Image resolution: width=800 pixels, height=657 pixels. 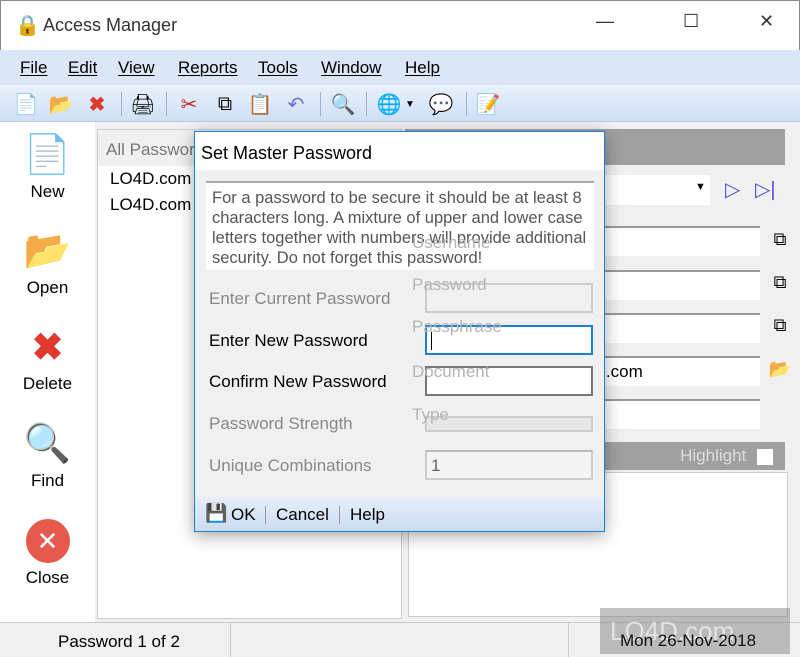 I want to click on lock-icon: 🔒, so click(x=27, y=26).